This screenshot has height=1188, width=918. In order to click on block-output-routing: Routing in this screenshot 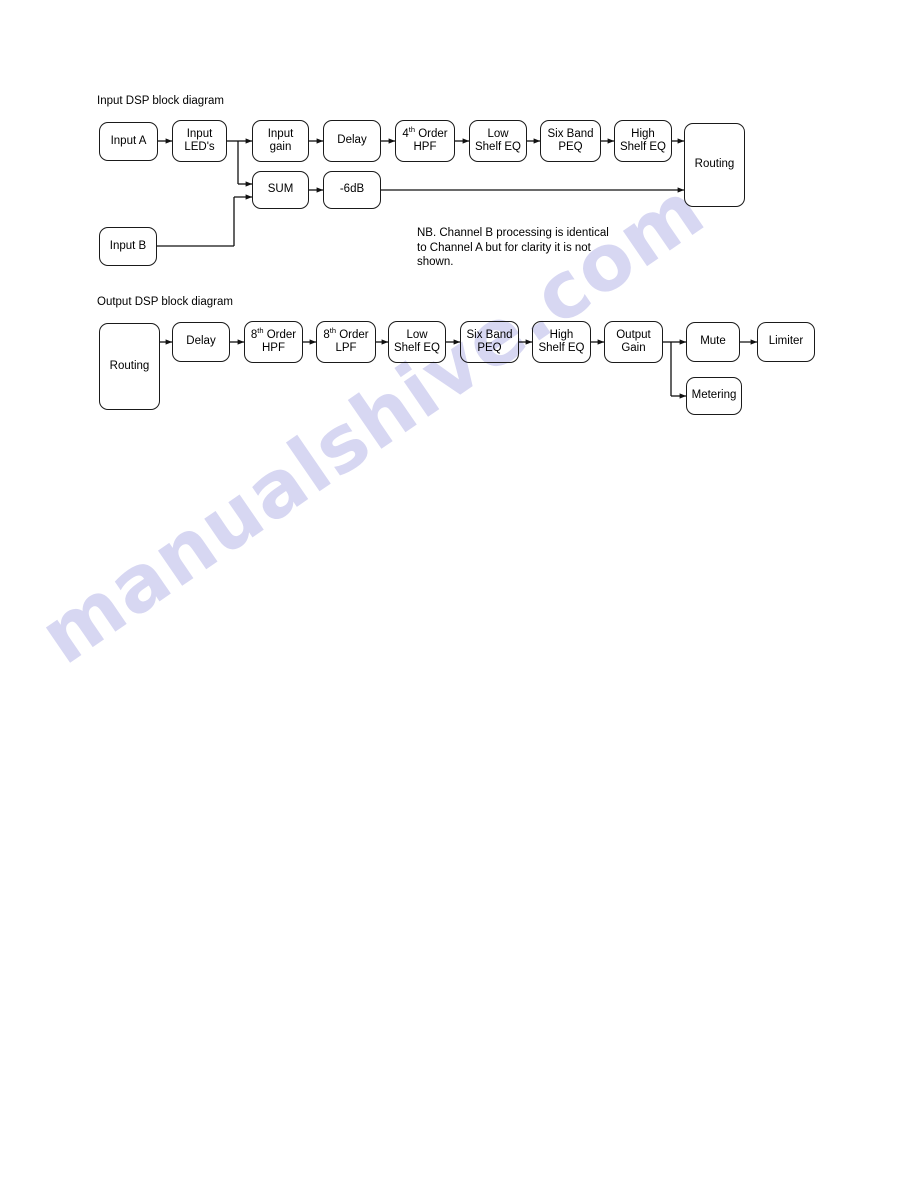, I will do `click(129, 366)`.